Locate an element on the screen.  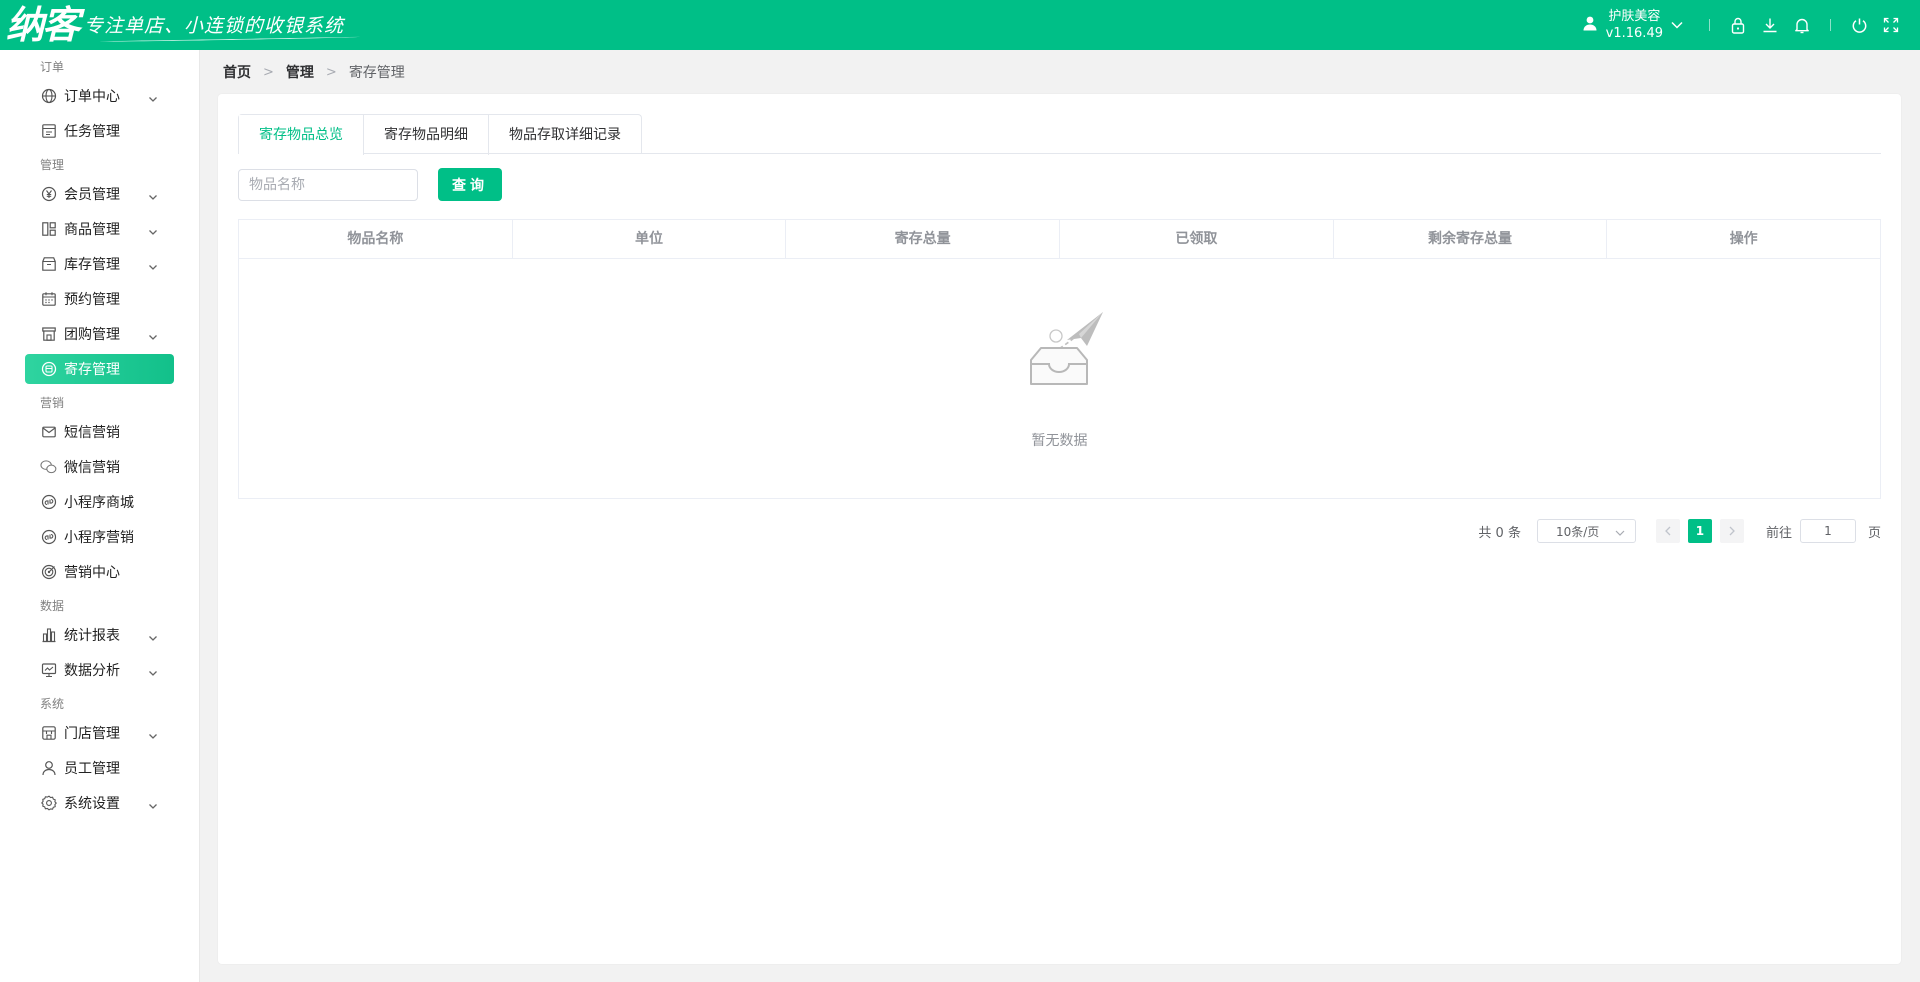
empty-inbox-icon is located at coordinates (1064, 350).